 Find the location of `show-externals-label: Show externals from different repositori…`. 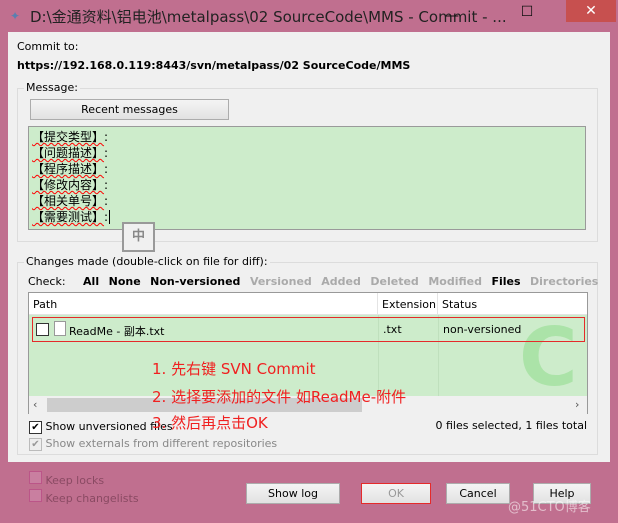

show-externals-label: Show externals from different repositori… is located at coordinates (161, 443).